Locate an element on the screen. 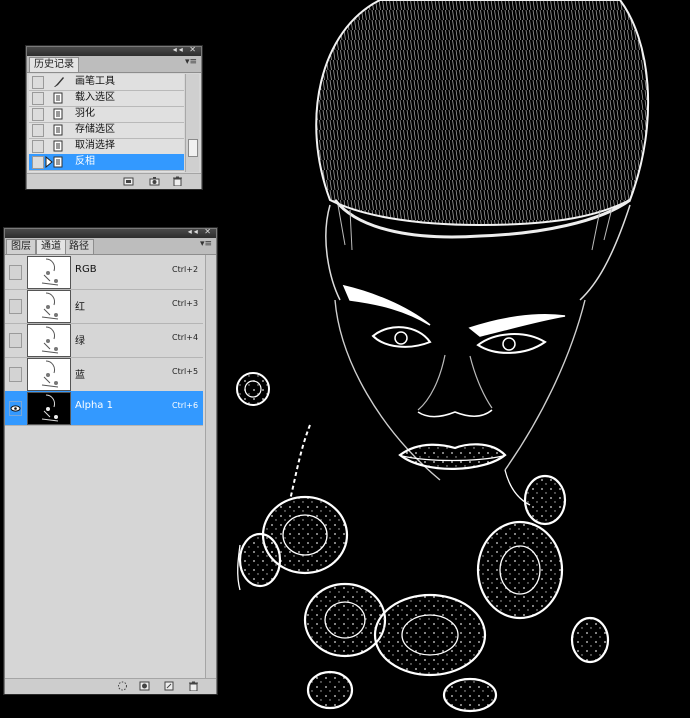 Image resolution: width=690 pixels, height=718 pixels. history-bottom-bar is located at coordinates (114, 181).